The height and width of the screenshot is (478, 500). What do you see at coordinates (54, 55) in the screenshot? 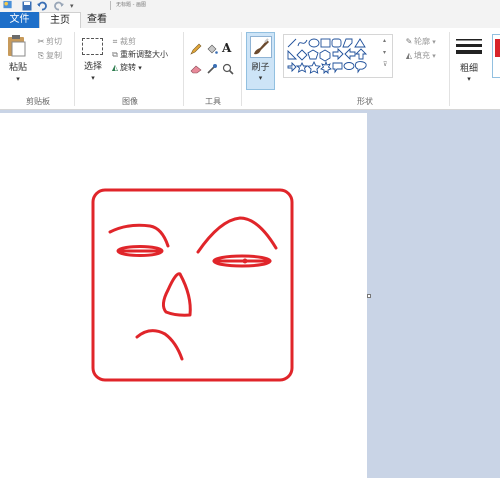
I see `copy-label: 复制` at bounding box center [54, 55].